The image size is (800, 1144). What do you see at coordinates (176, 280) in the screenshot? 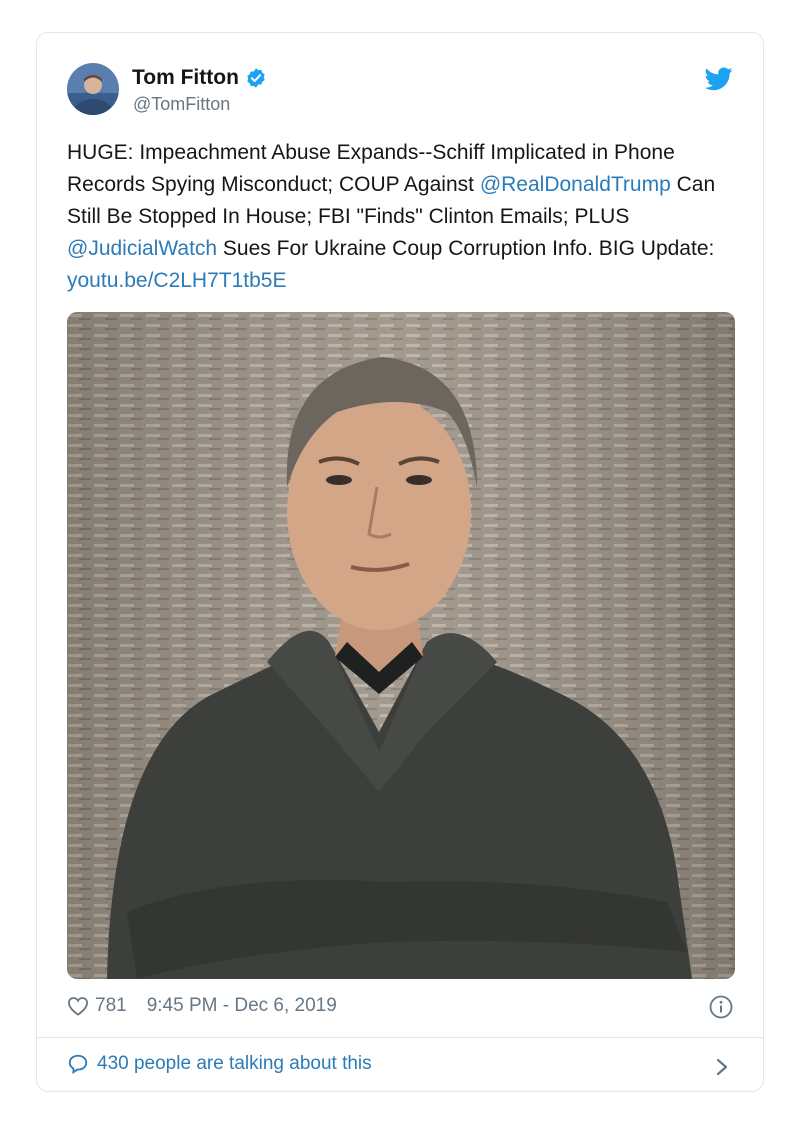
I see `url-link: youtu.be/C2LH7T1tb5E` at bounding box center [176, 280].